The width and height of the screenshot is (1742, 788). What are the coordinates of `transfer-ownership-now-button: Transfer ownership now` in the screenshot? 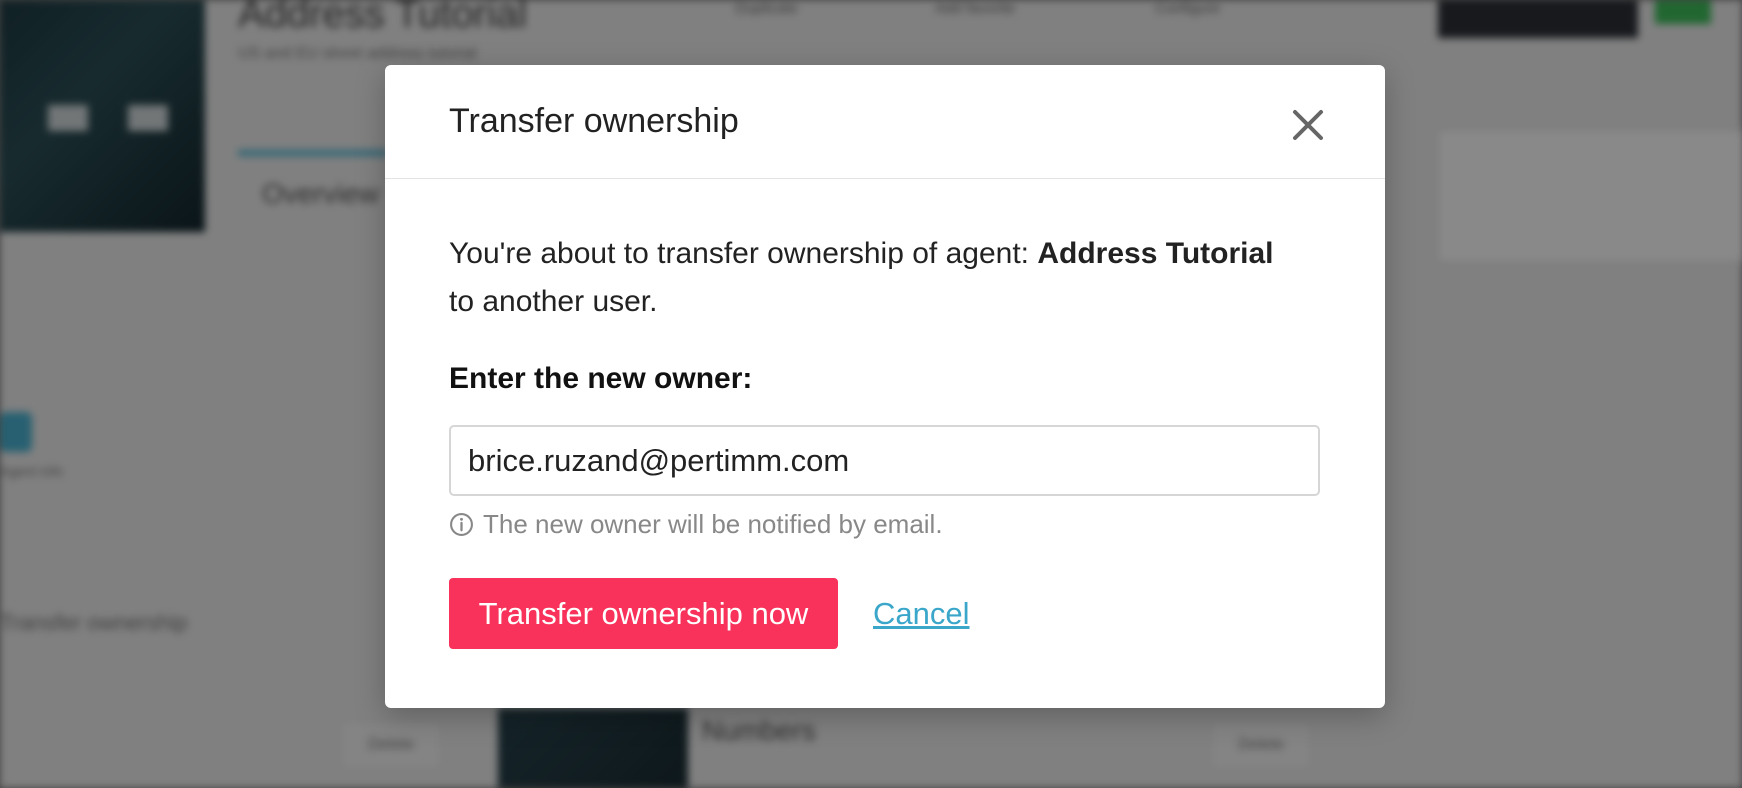 It's located at (643, 613).